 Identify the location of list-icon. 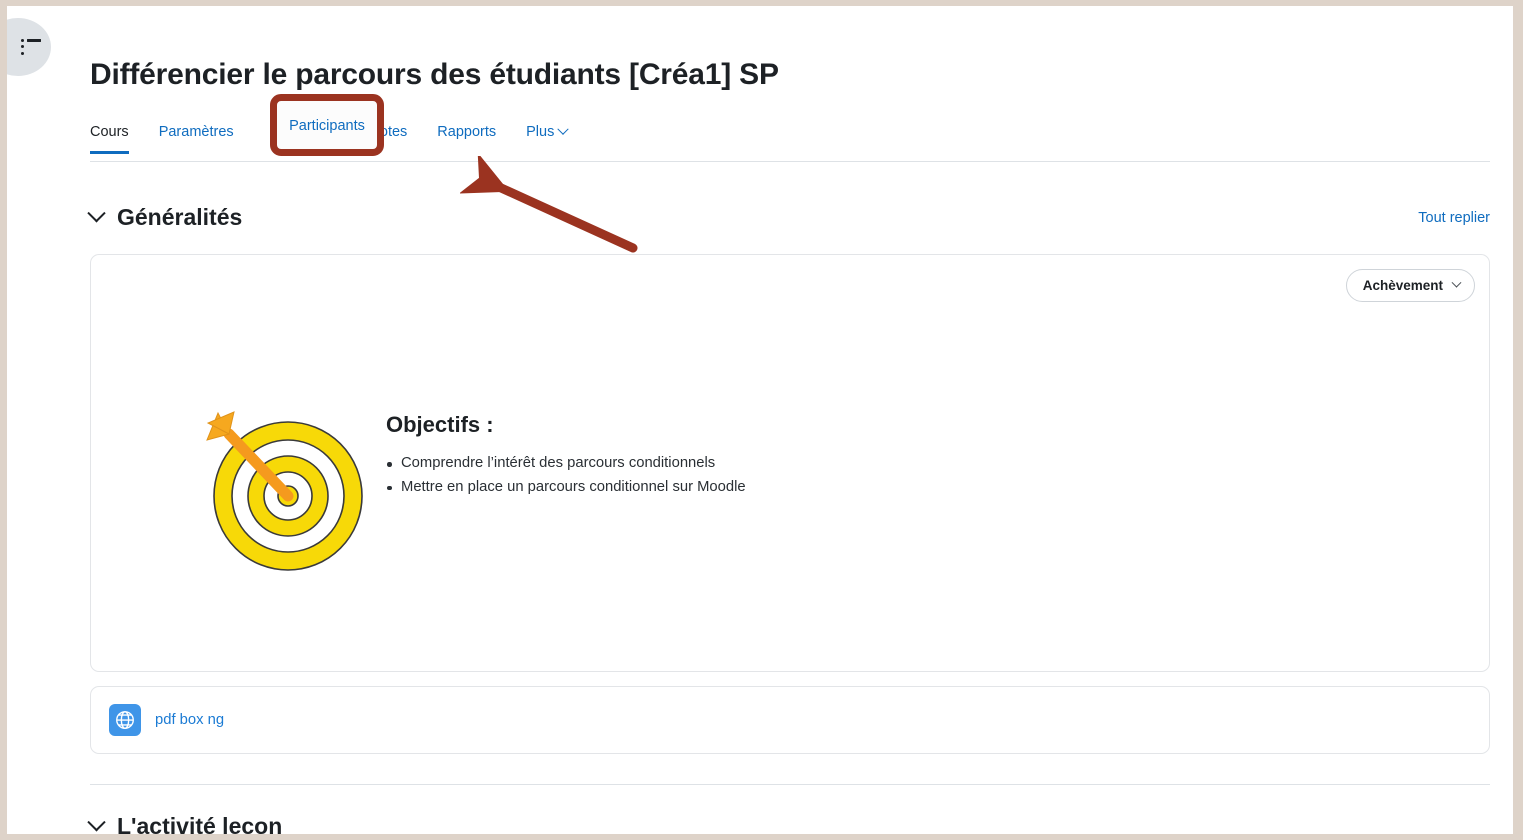
(31, 46).